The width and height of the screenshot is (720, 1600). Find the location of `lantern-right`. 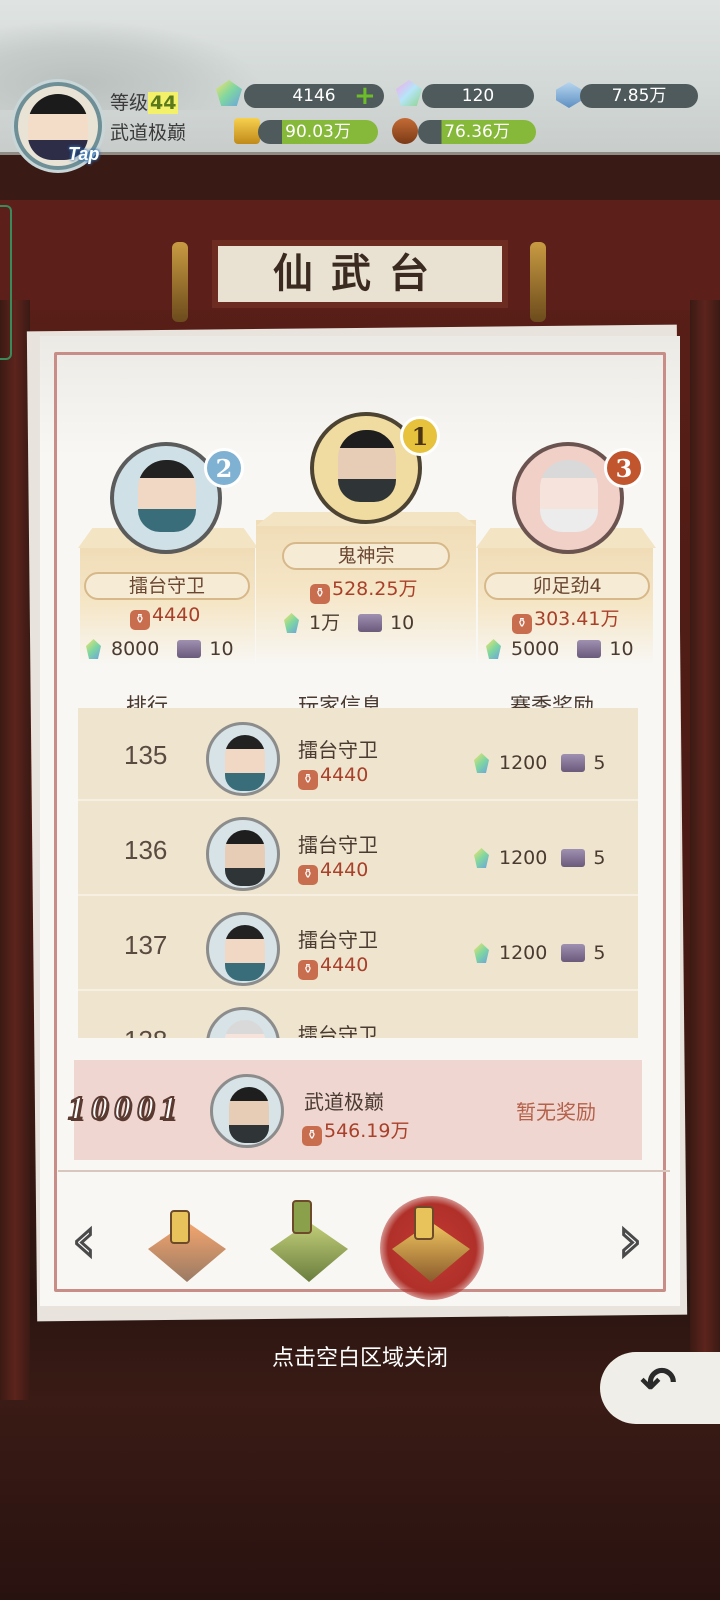

lantern-right is located at coordinates (538, 282).